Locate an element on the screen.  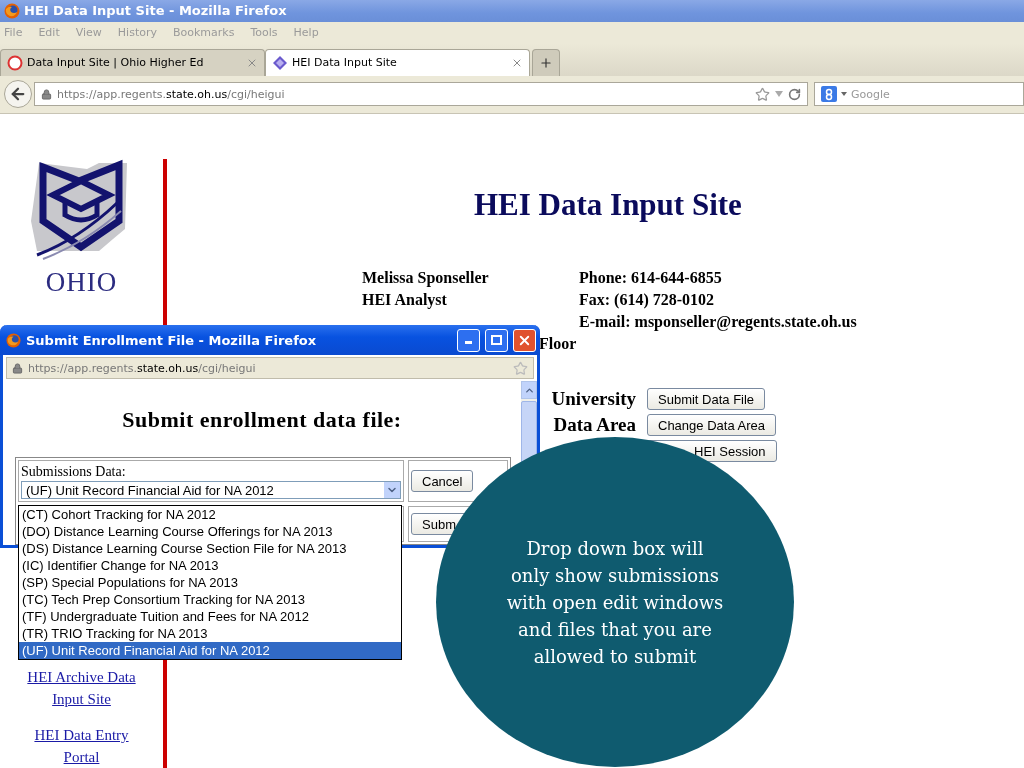
browser-tab: Data Input Site | Ohio Higher Ed is located at coordinates (132, 62).